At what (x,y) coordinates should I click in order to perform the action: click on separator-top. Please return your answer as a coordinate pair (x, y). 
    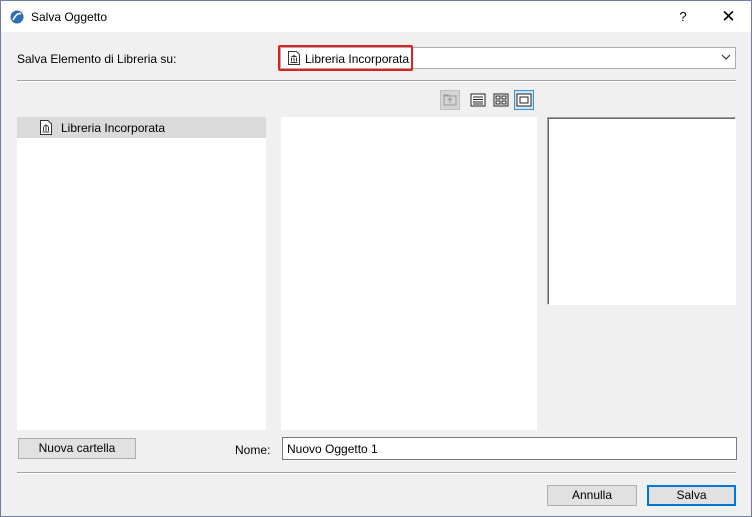
    Looking at the image, I should click on (376, 81).